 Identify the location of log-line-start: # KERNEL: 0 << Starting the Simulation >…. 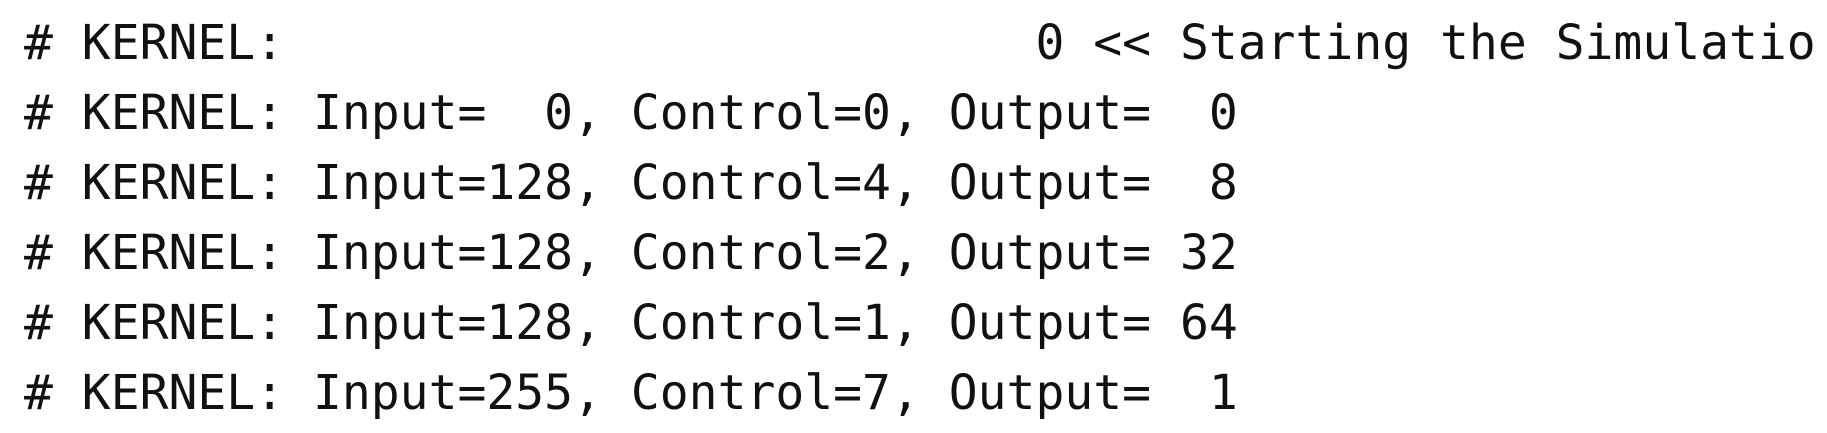
(919, 43).